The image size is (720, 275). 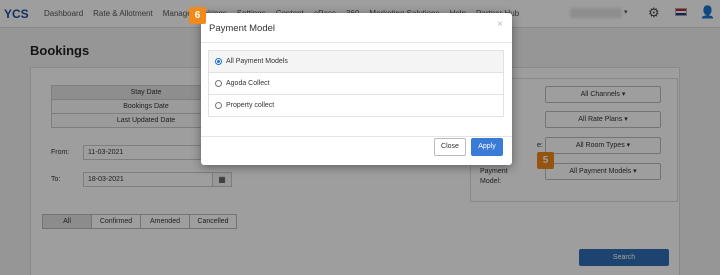 What do you see at coordinates (218, 61) in the screenshot?
I see `radio-selected` at bounding box center [218, 61].